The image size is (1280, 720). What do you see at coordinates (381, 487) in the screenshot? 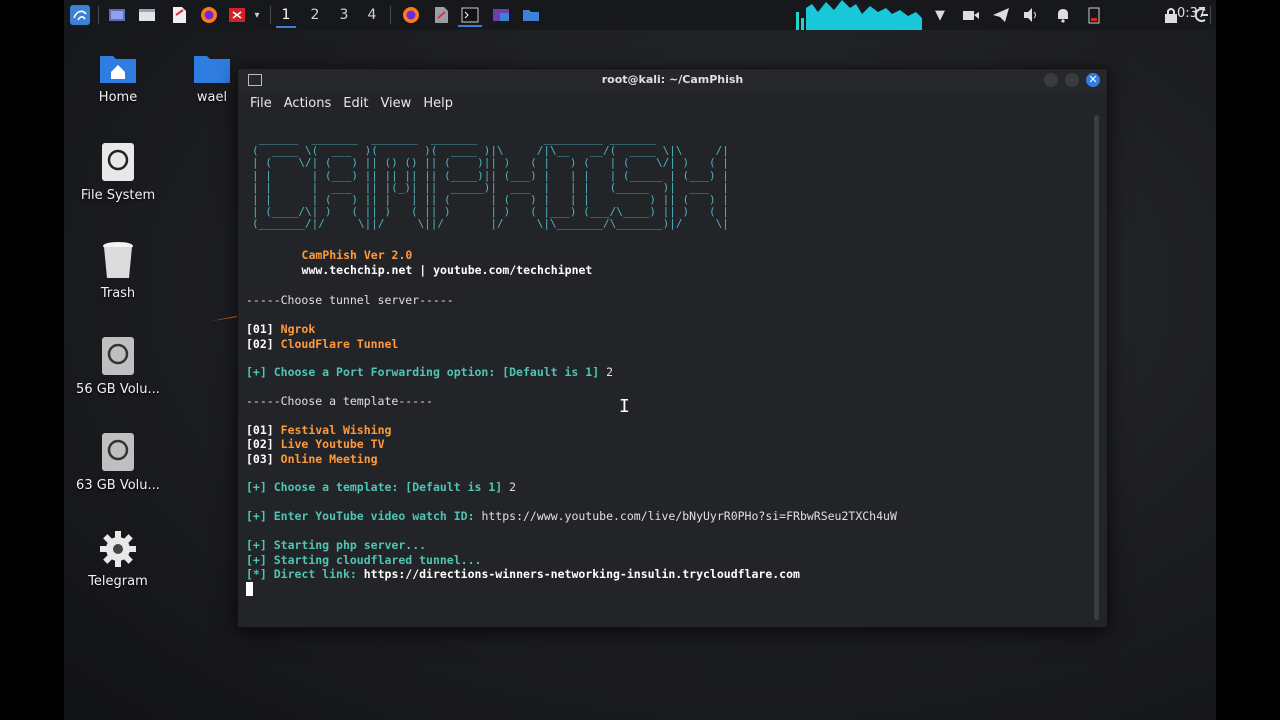
I see `template-prompt: [+] Choose a template: [Default is 1] 2` at bounding box center [381, 487].